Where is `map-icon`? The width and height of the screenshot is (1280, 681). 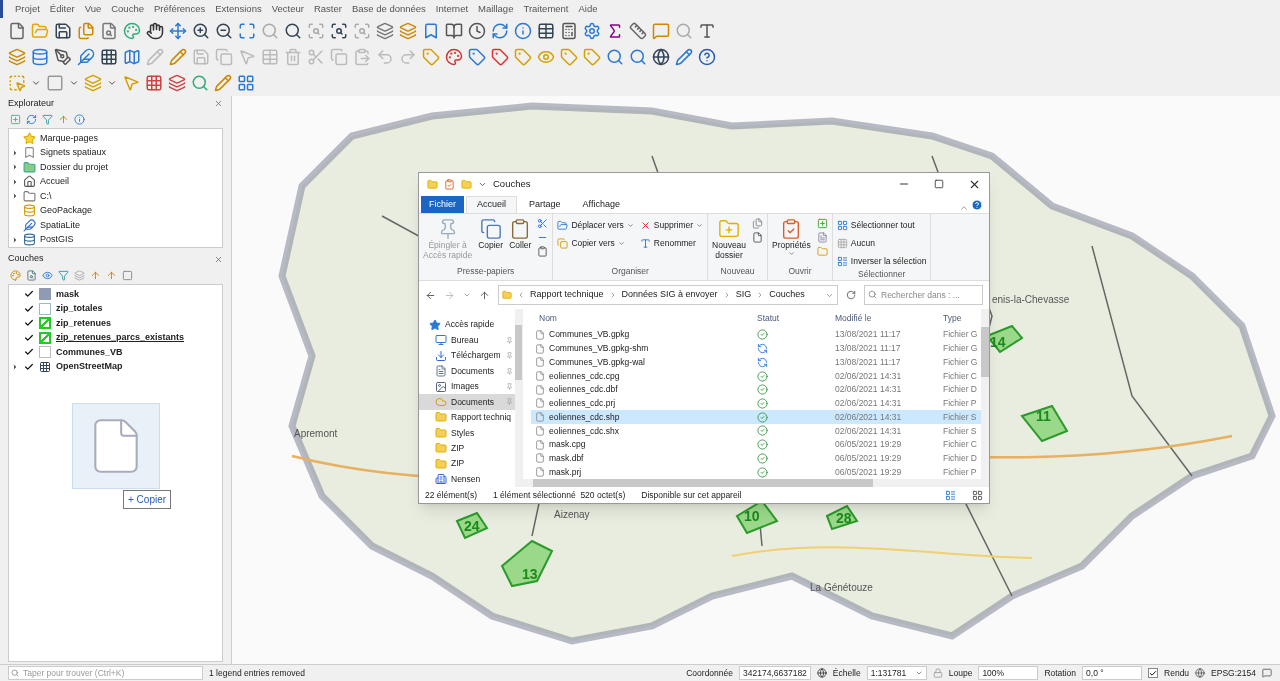
map-icon is located at coordinates (132, 57).